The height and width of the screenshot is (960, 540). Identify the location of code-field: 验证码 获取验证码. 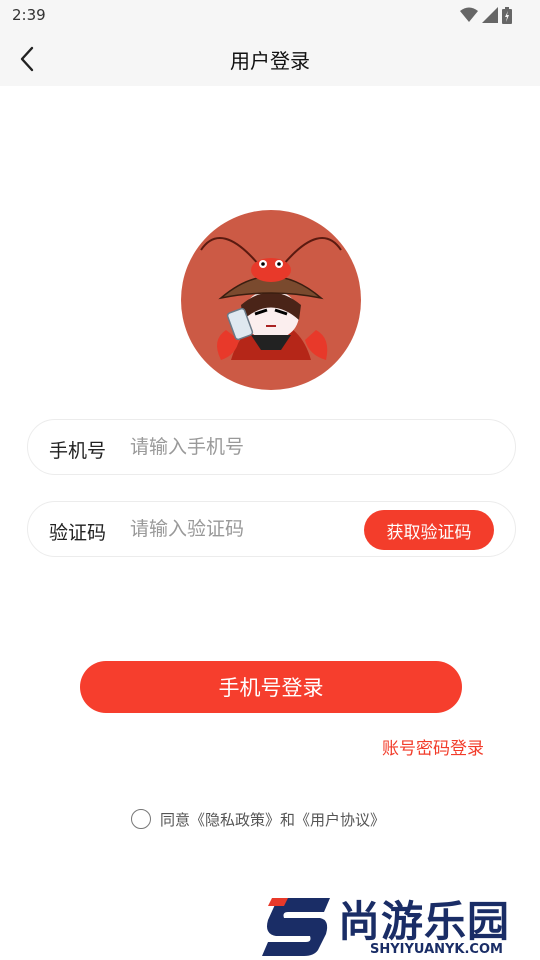
(271, 529).